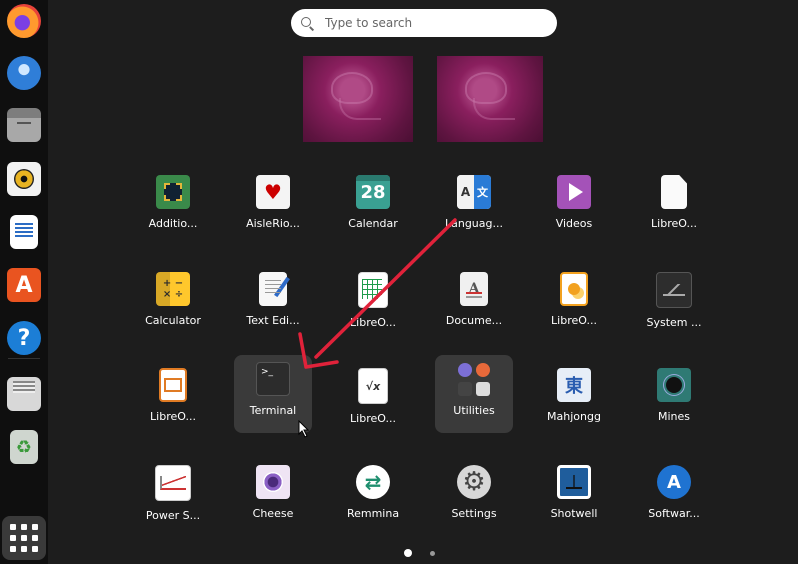 This screenshot has width=798, height=564. I want to click on files-icon, so click(24, 125).